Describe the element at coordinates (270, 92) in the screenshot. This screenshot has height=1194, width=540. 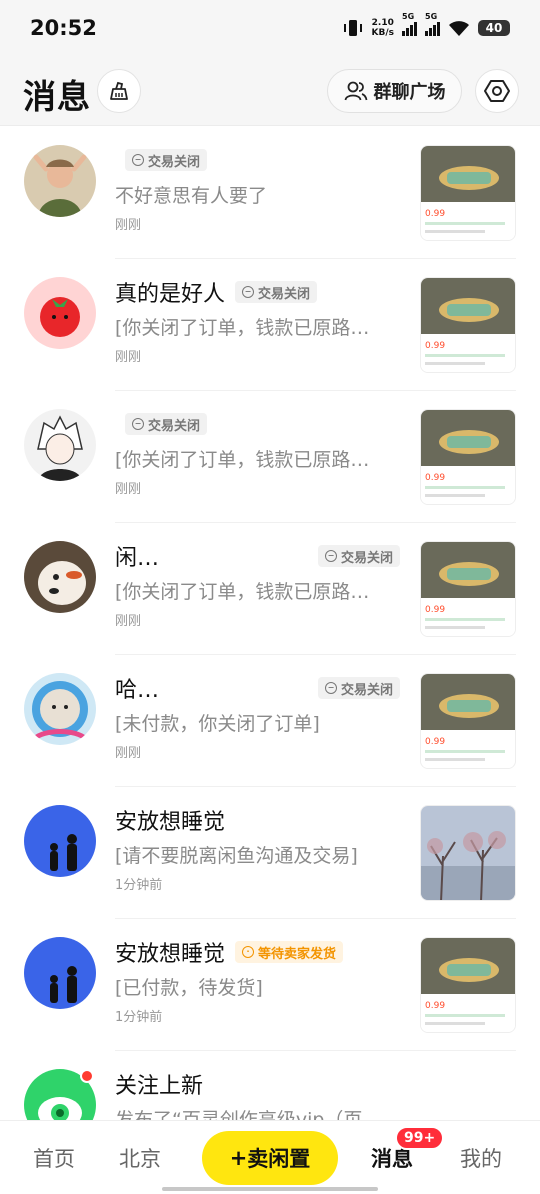
I see `header: 消息 群聊广场` at that location.